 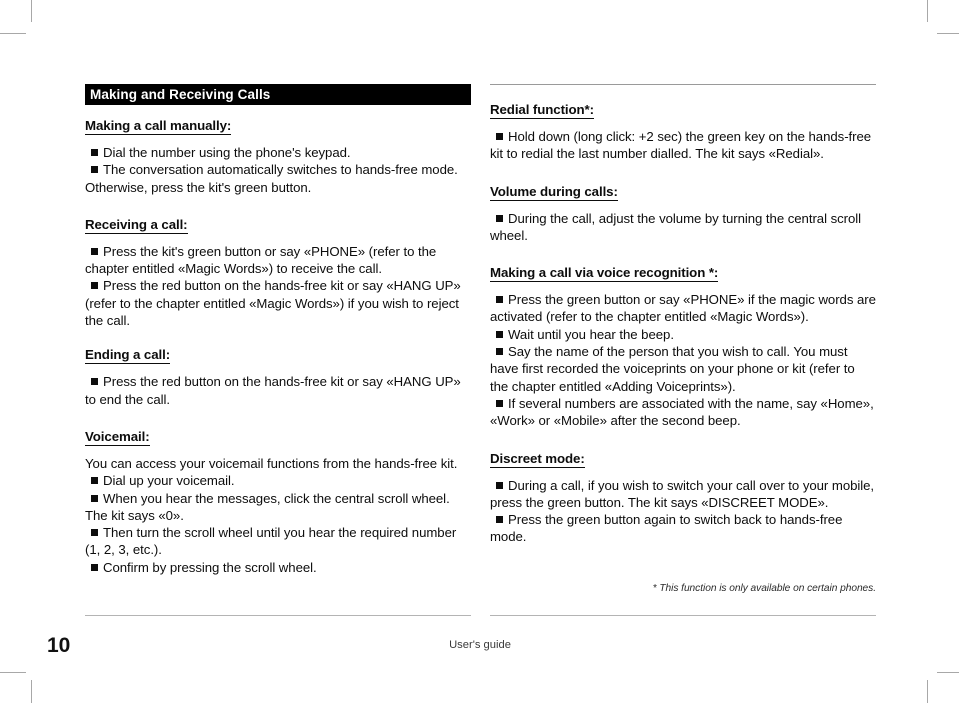 What do you see at coordinates (59, 645) in the screenshot?
I see `page-number: 10` at bounding box center [59, 645].